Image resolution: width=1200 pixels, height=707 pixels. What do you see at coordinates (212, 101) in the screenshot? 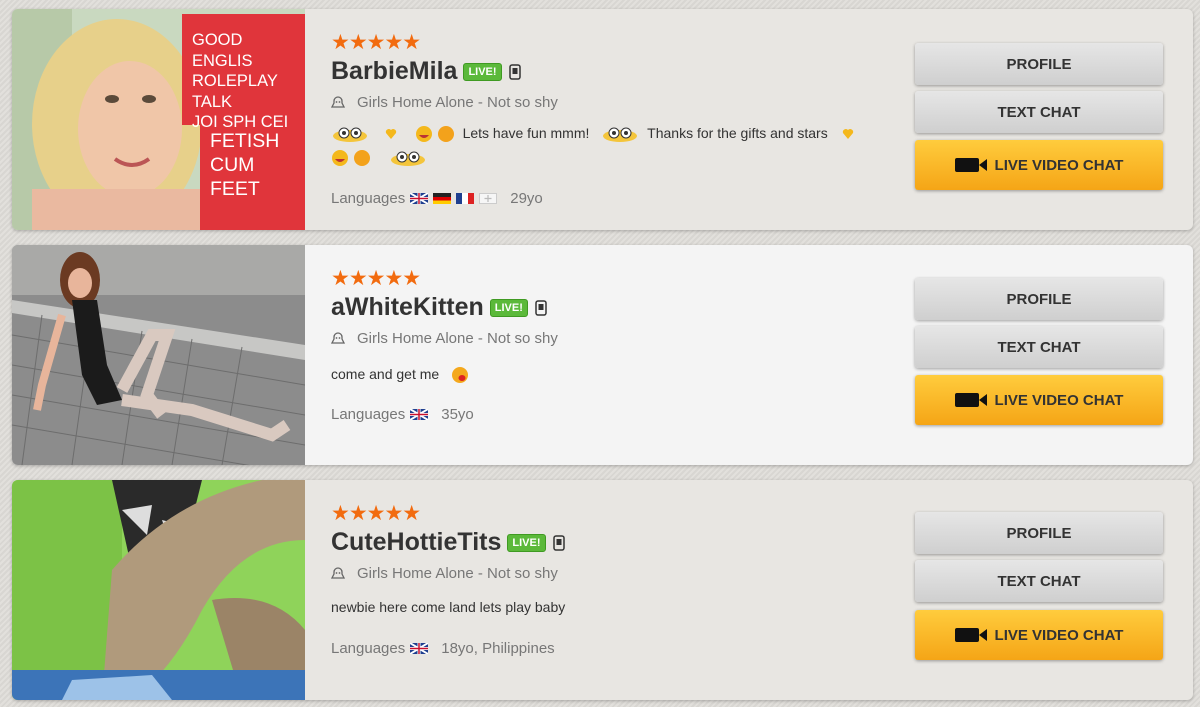
I see `thumbnail-text-line: TALK` at bounding box center [212, 101].